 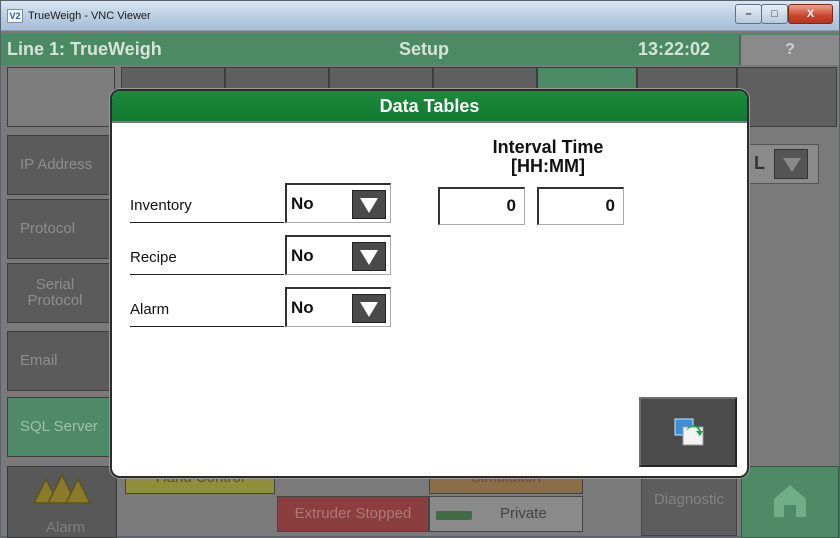 What do you see at coordinates (338, 307) in the screenshot?
I see `alarm-select: No` at bounding box center [338, 307].